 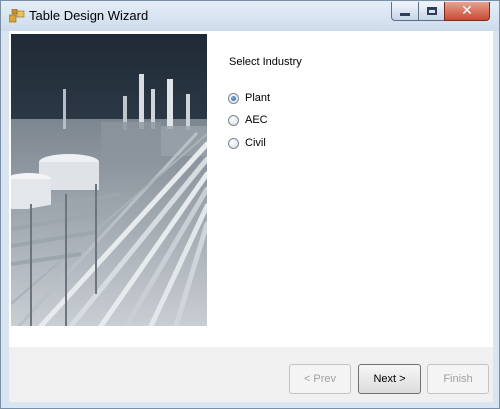 I want to click on button-panel: < Prev Next > Finish, so click(x=251, y=374).